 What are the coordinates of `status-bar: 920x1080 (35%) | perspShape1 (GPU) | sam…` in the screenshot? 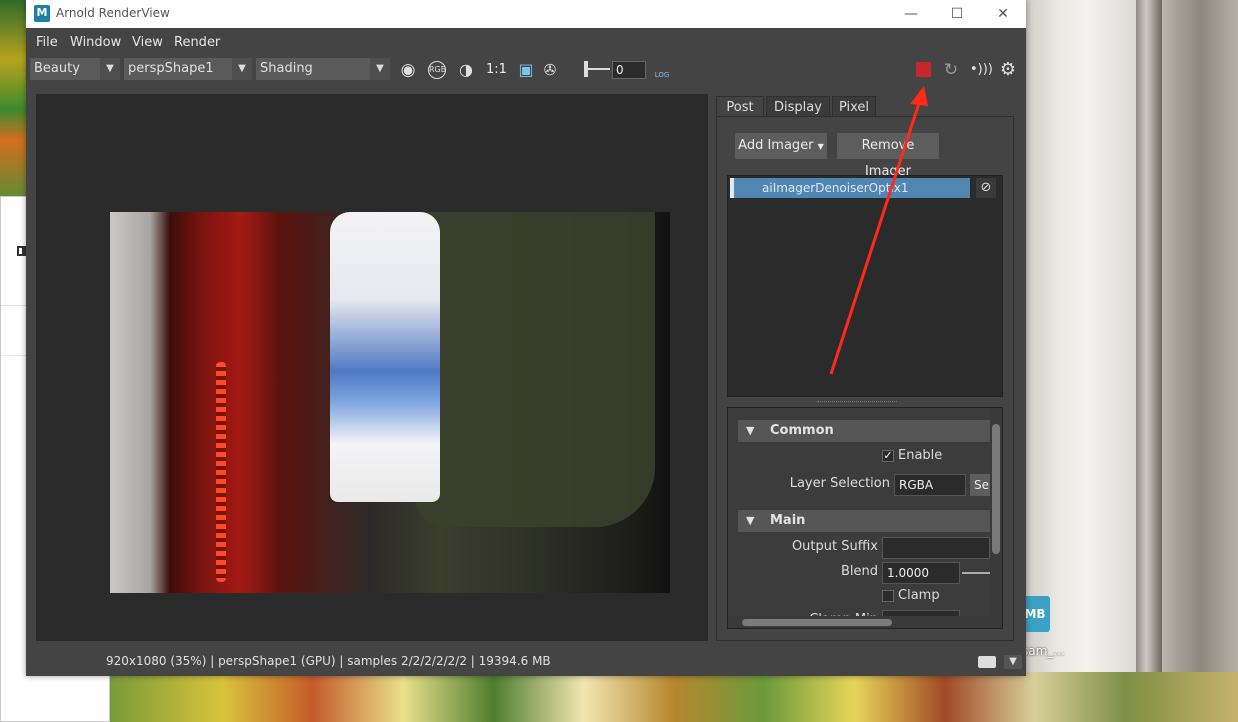 It's located at (526, 663).